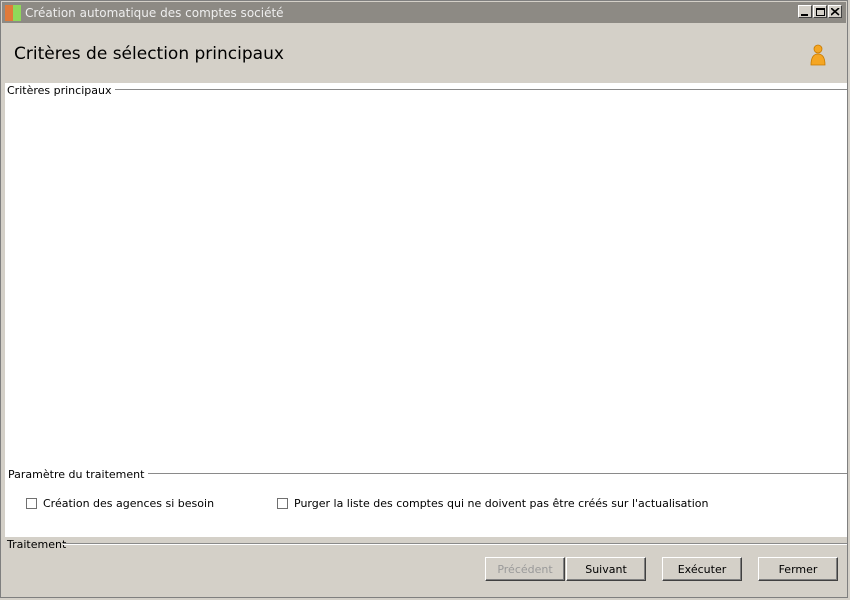 The image size is (850, 600). I want to click on window-controls, so click(820, 11).